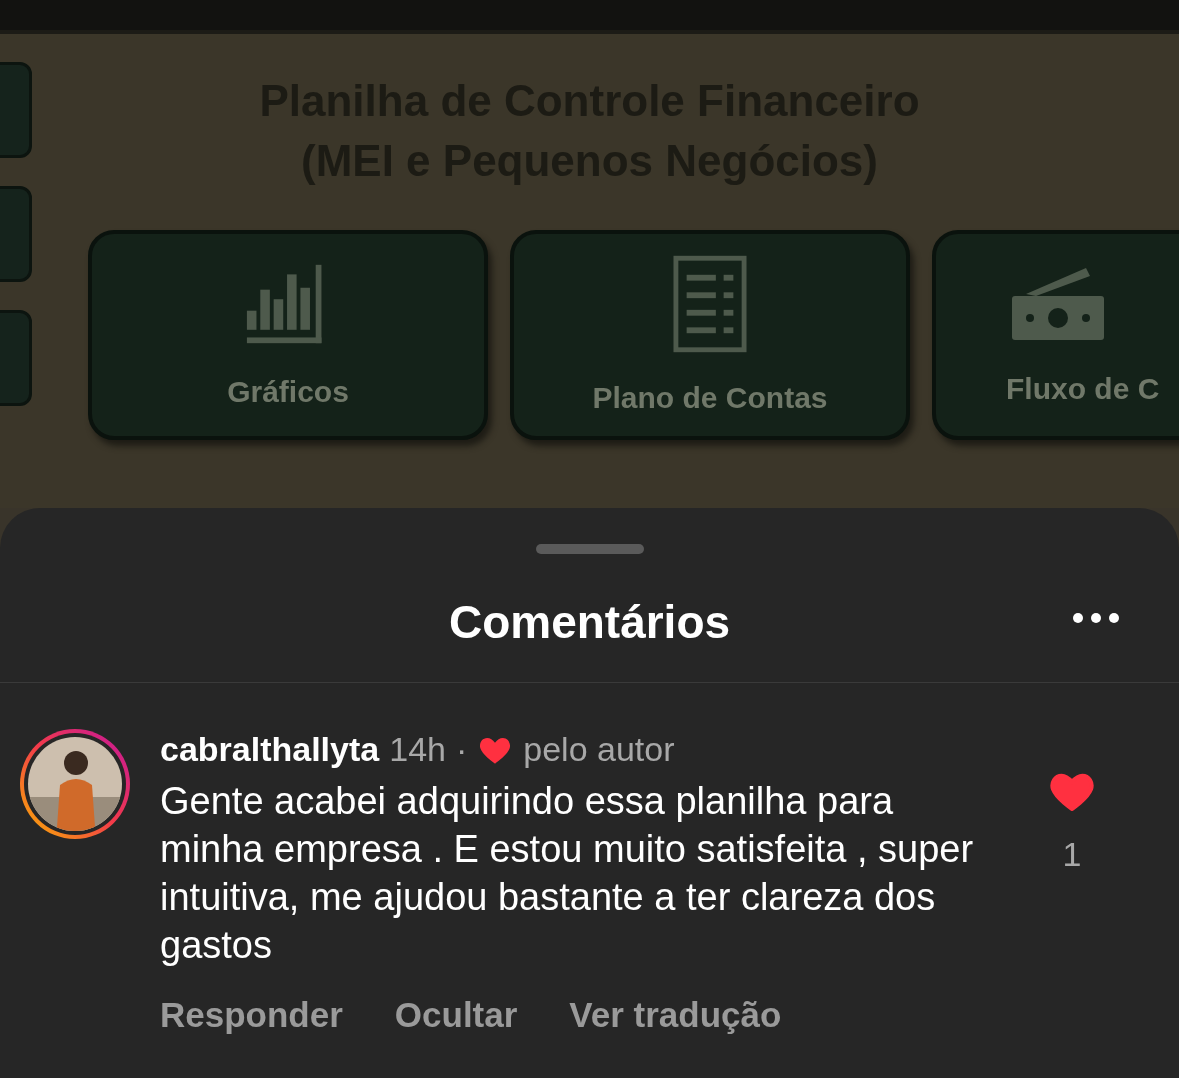 This screenshot has width=1179, height=1078. I want to click on comment-action: Ocultar, so click(456, 1015).